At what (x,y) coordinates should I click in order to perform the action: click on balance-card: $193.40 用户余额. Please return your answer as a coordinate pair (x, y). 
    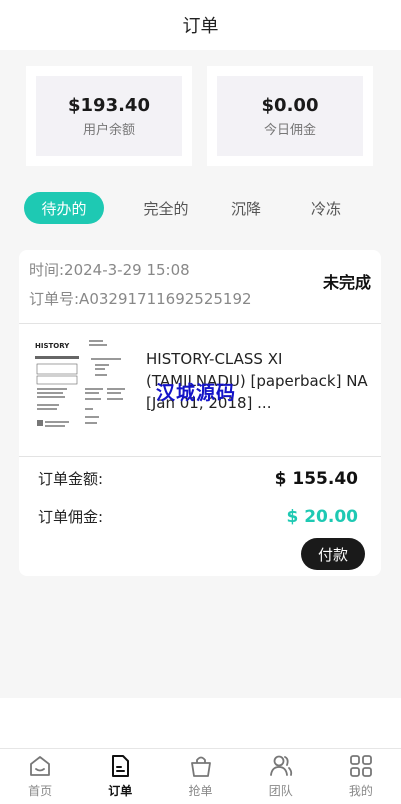
    Looking at the image, I should click on (109, 116).